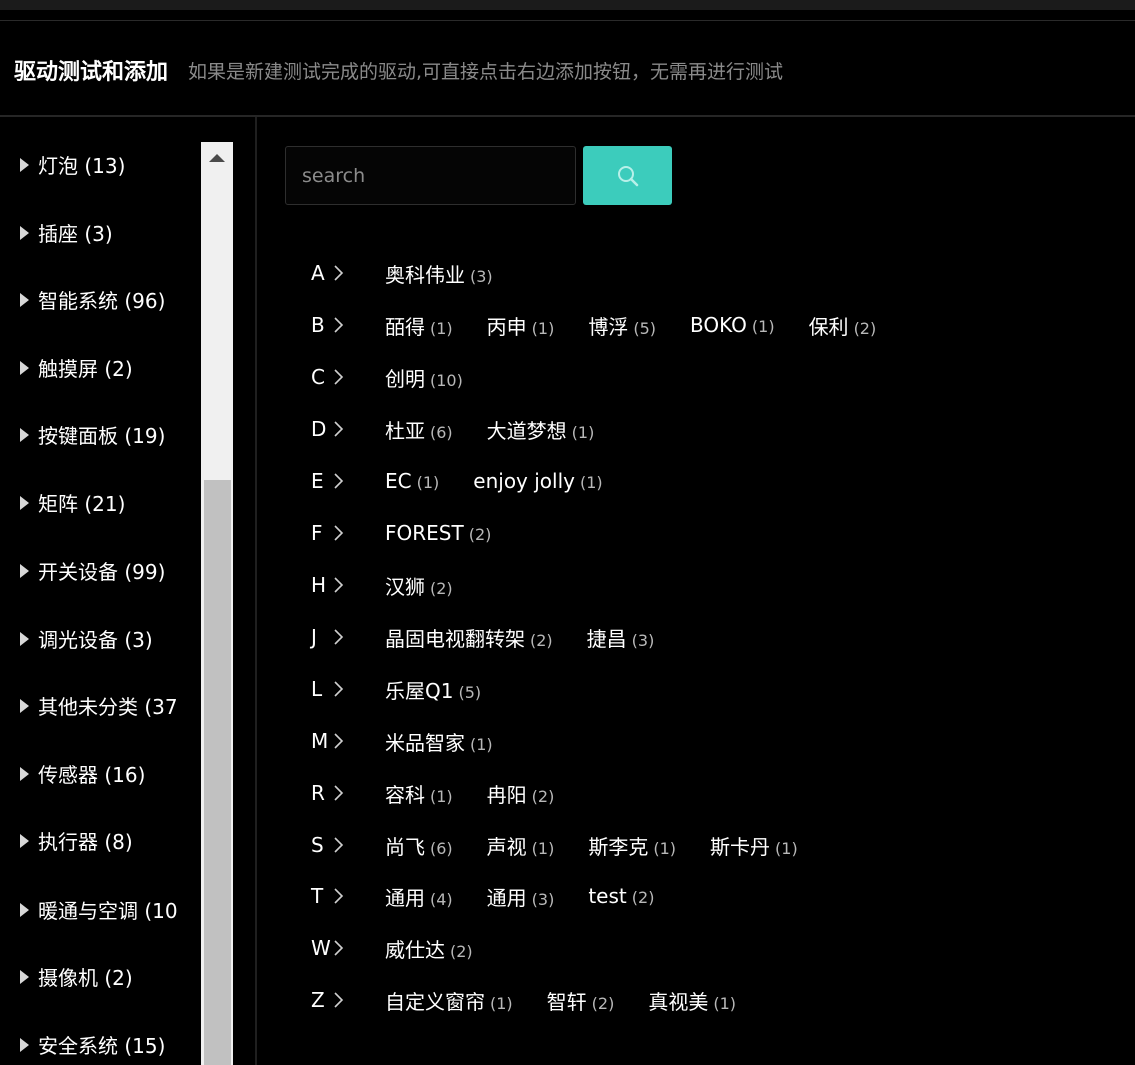 The height and width of the screenshot is (1065, 1135). Describe the element at coordinates (85, 978) in the screenshot. I see `sidebar-category-label: 摄像机 (2)` at that location.